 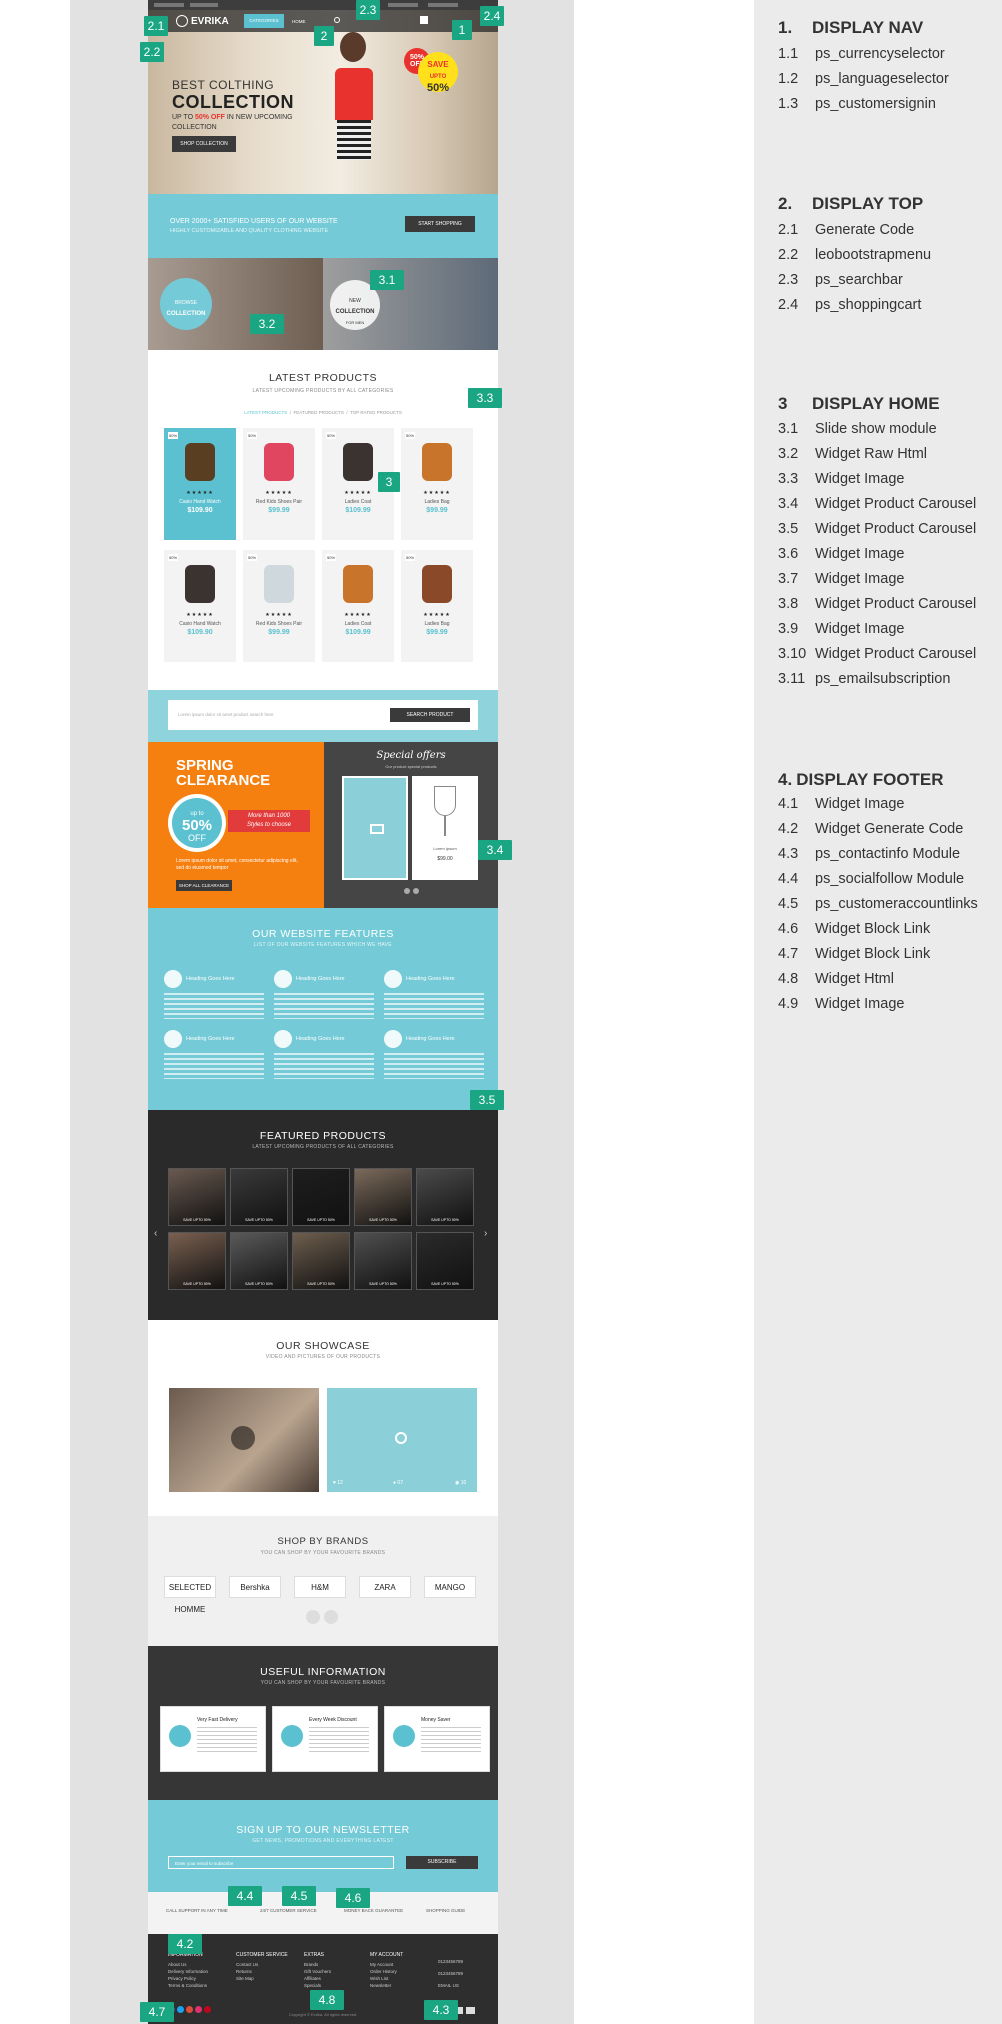 I want to click on info-card: Money Saver, so click(x=437, y=1739).